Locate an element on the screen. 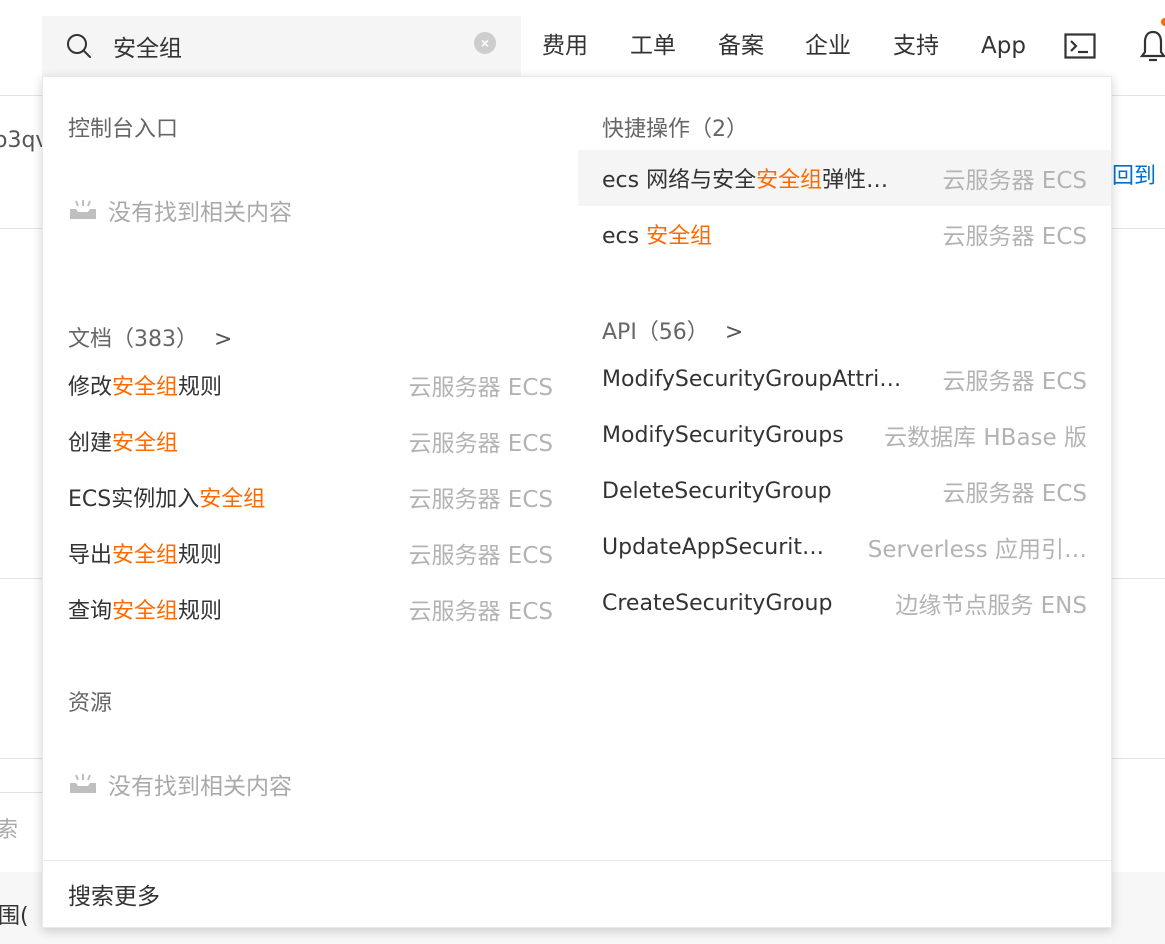 The image size is (1165, 944). docs-title-text: 文档（383） is located at coordinates (133, 339).